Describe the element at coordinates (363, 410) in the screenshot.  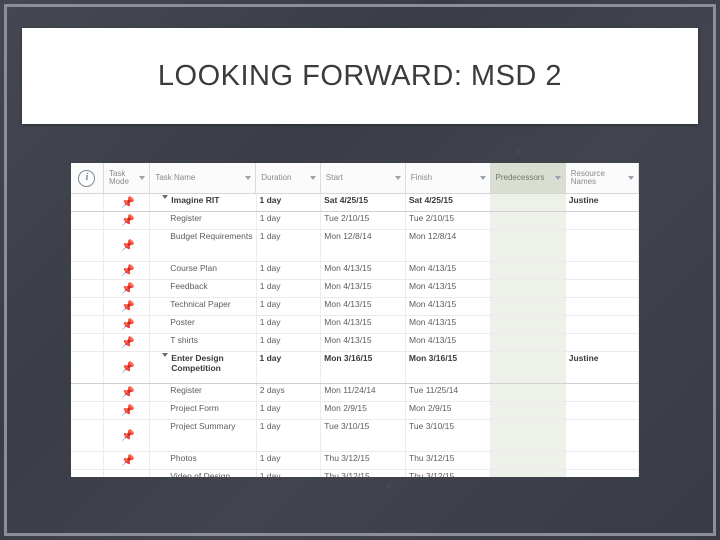
I see `start-cell: Mon 2/9/15` at that location.